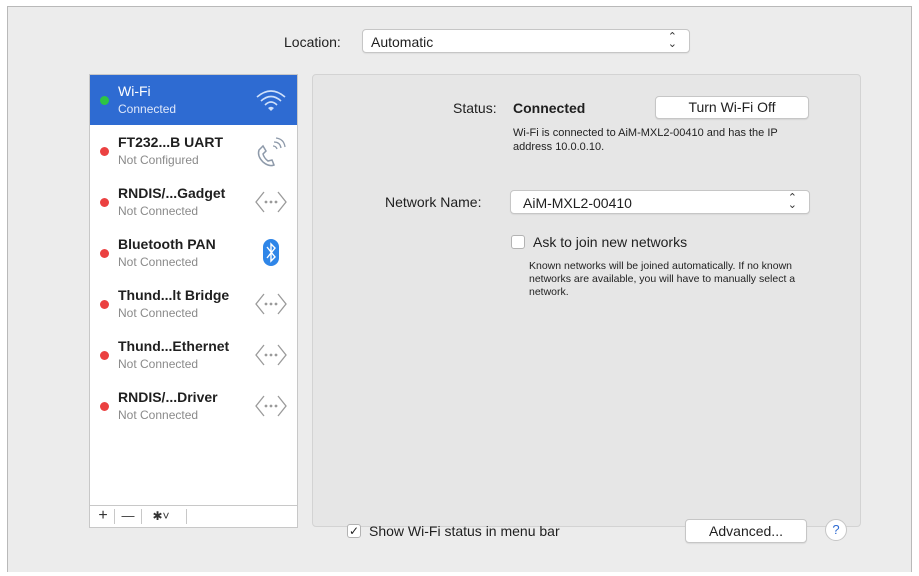  What do you see at coordinates (161, 516) in the screenshot?
I see `action-gear-button: ✱˅` at bounding box center [161, 516].